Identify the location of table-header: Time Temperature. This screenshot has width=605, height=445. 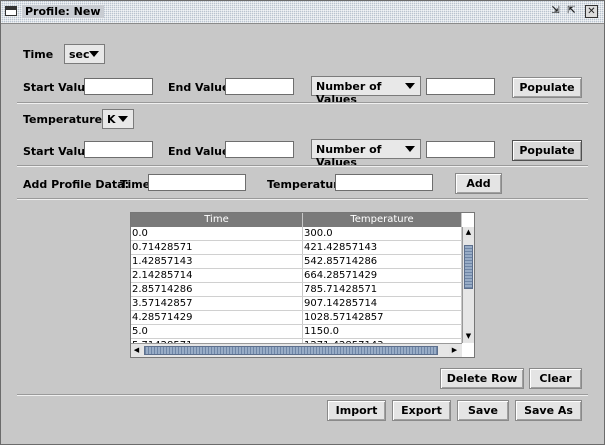
(296, 220).